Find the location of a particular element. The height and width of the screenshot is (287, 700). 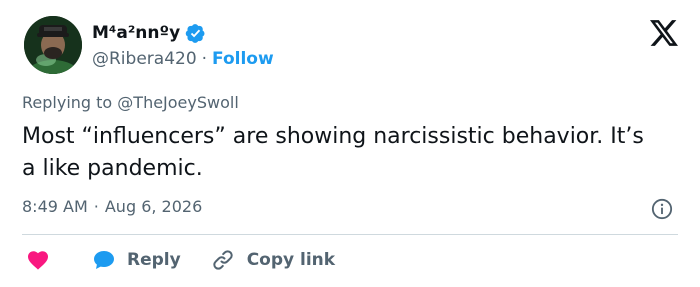

author-handle: @Ribera420 is located at coordinates (144, 59).